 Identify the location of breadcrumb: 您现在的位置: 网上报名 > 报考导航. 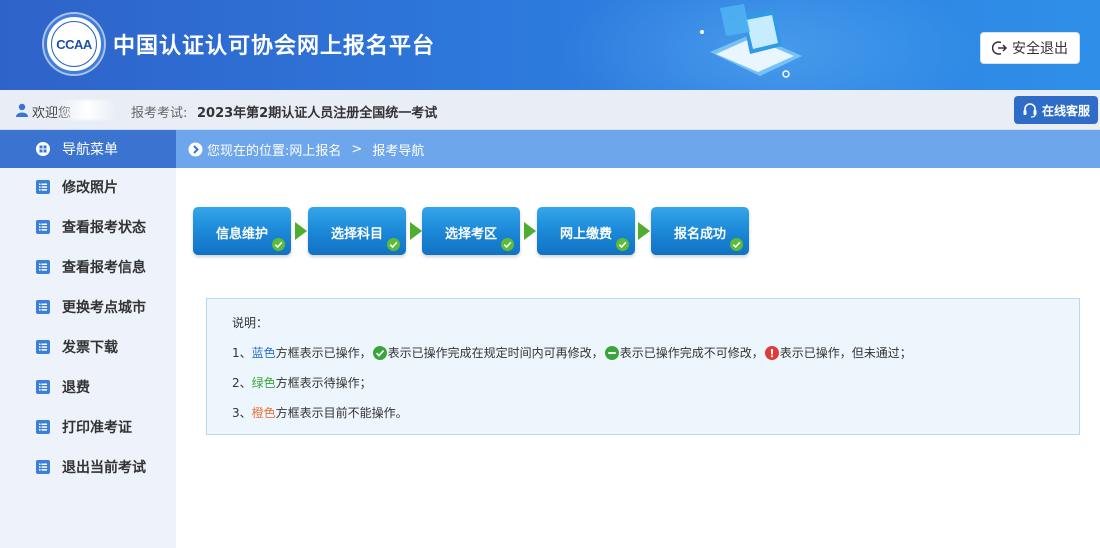
(638, 149).